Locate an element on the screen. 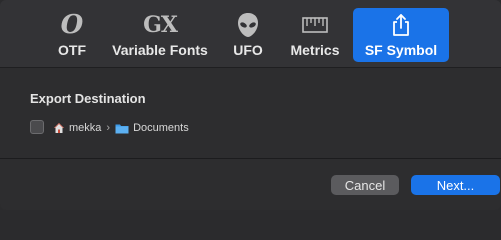  export-destination-title: Export Destination is located at coordinates (88, 98).